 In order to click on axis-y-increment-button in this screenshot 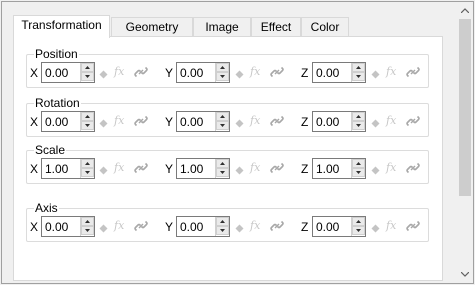, I will do `click(222, 221)`.